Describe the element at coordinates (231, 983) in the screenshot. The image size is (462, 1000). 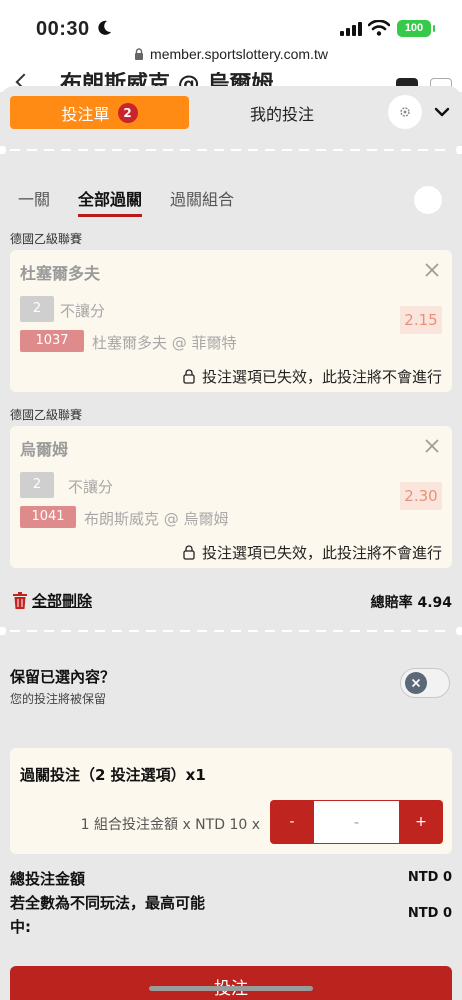
I see `place-bet-button: 投注` at that location.